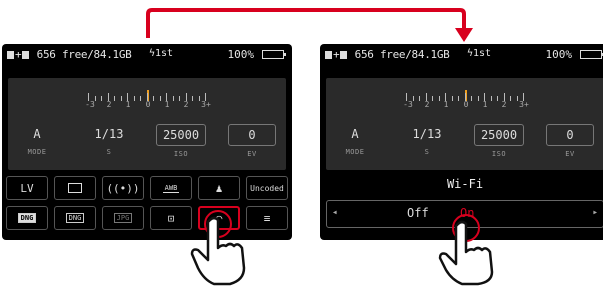 The width and height of the screenshot is (603, 286). I want to click on flow-arrow, so click(309, 25).